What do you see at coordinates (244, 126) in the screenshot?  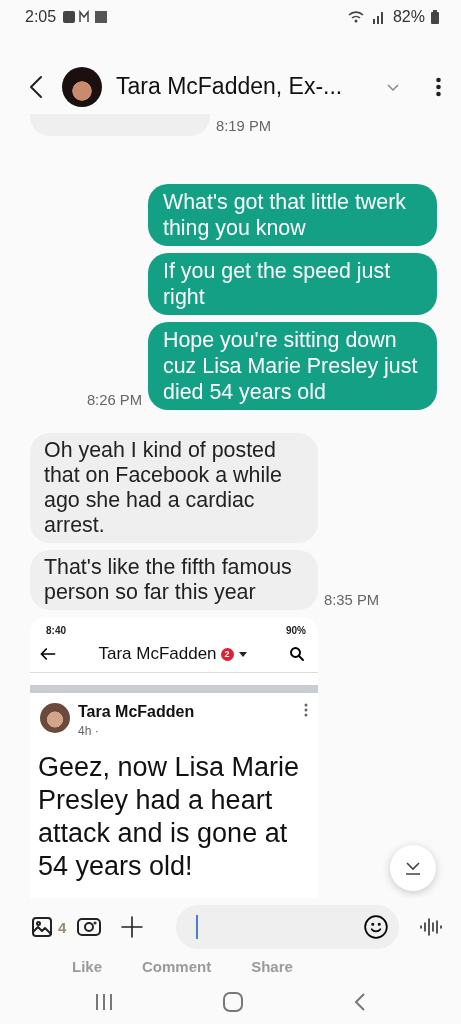 I see `message-time: 8:19 PM` at bounding box center [244, 126].